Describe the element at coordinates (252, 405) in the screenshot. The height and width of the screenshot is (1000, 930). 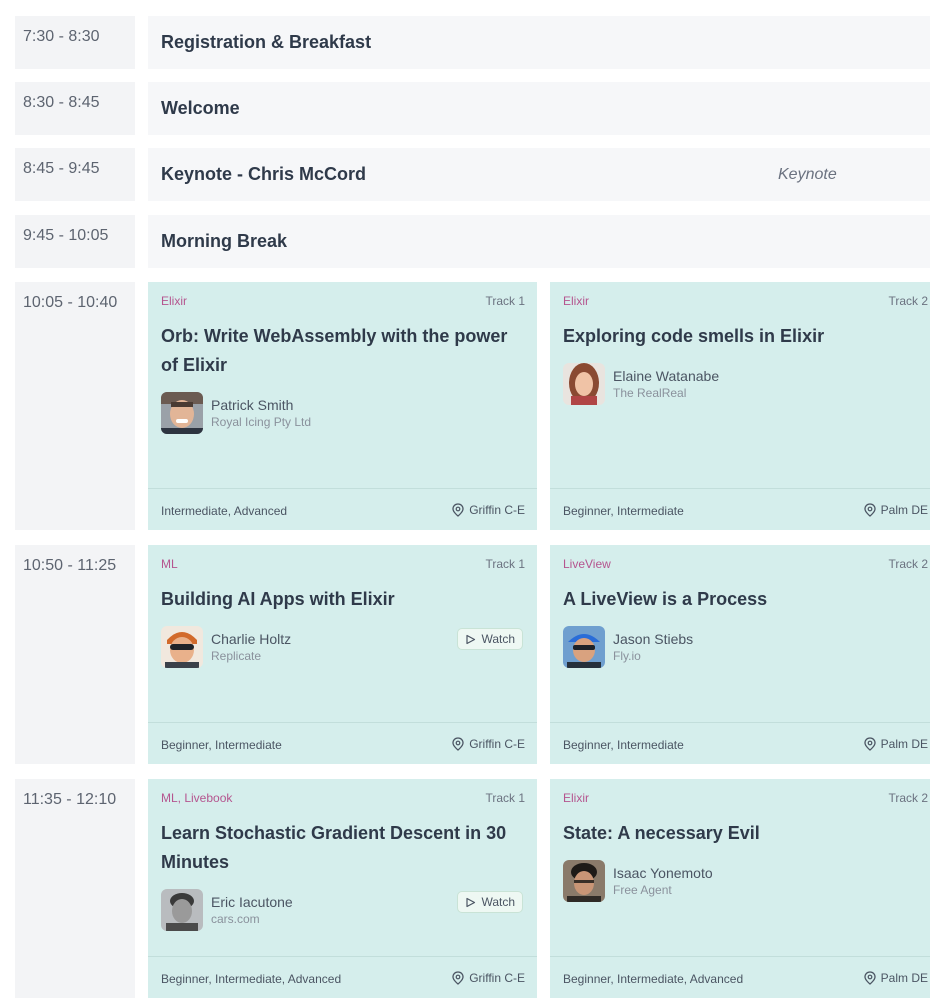
I see `speaker-name: Patrick Smith` at that location.